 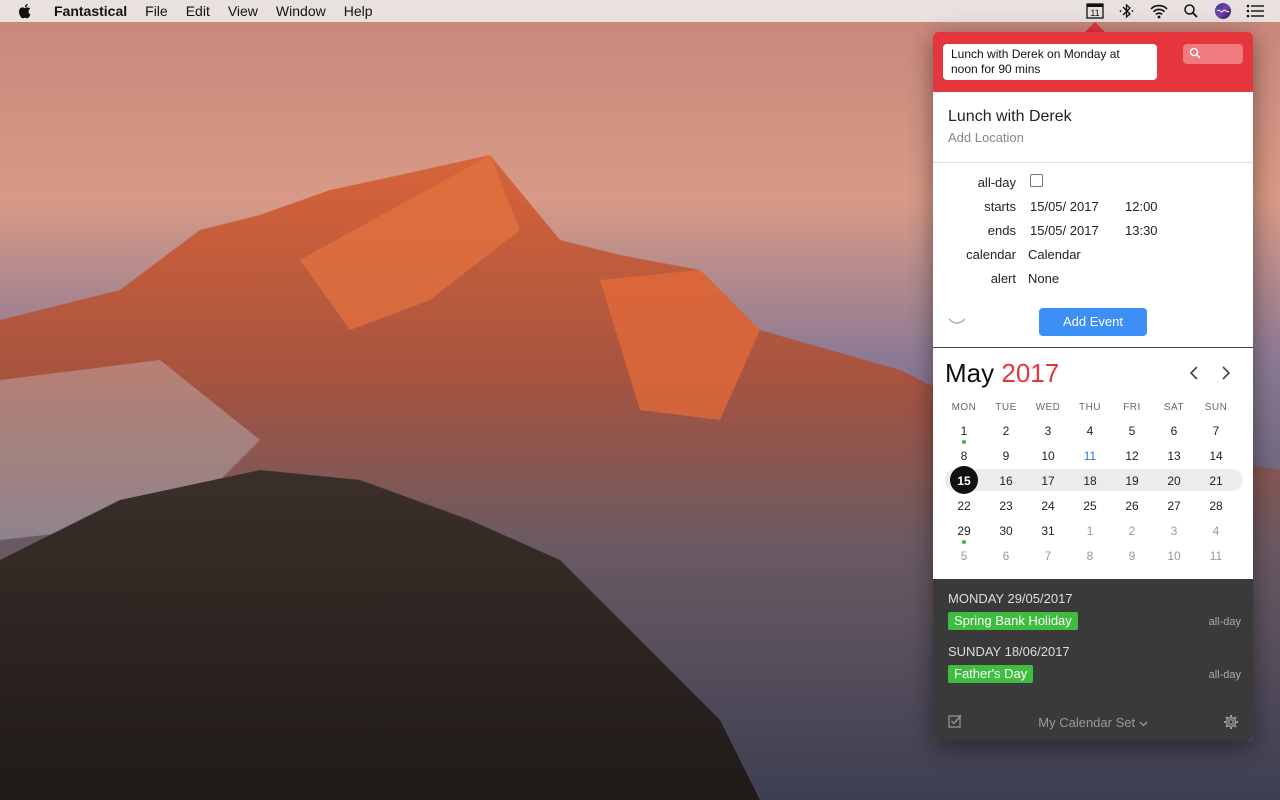 What do you see at coordinates (1093, 127) in the screenshot?
I see `event-title-area: Lunch with Derek Add Location` at bounding box center [1093, 127].